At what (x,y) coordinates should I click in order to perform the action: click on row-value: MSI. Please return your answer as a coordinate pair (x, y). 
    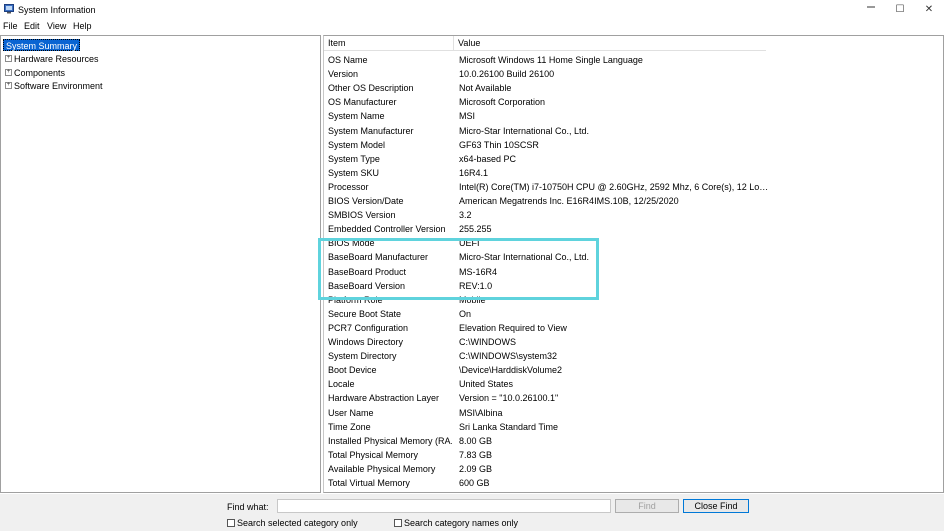
    Looking at the image, I should click on (467, 116).